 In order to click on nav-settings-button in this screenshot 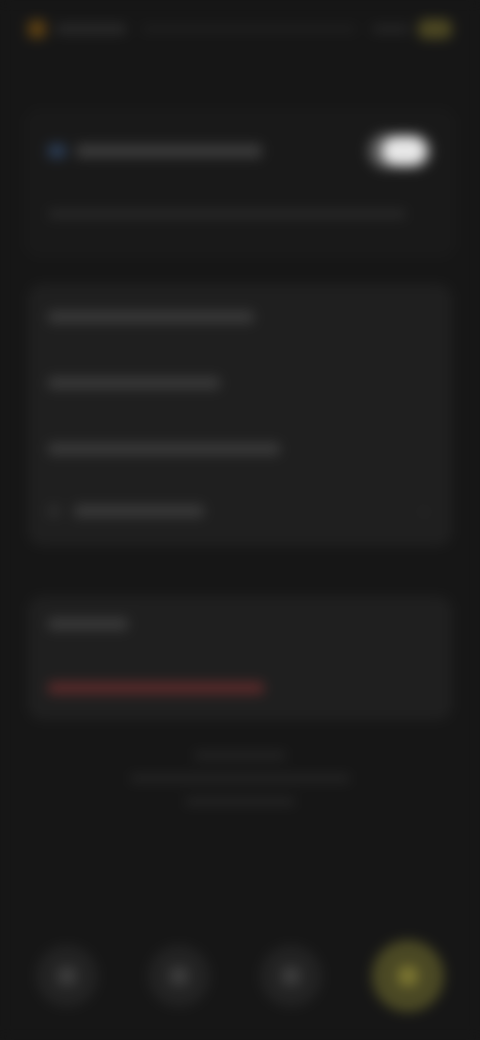, I will do `click(408, 976)`.